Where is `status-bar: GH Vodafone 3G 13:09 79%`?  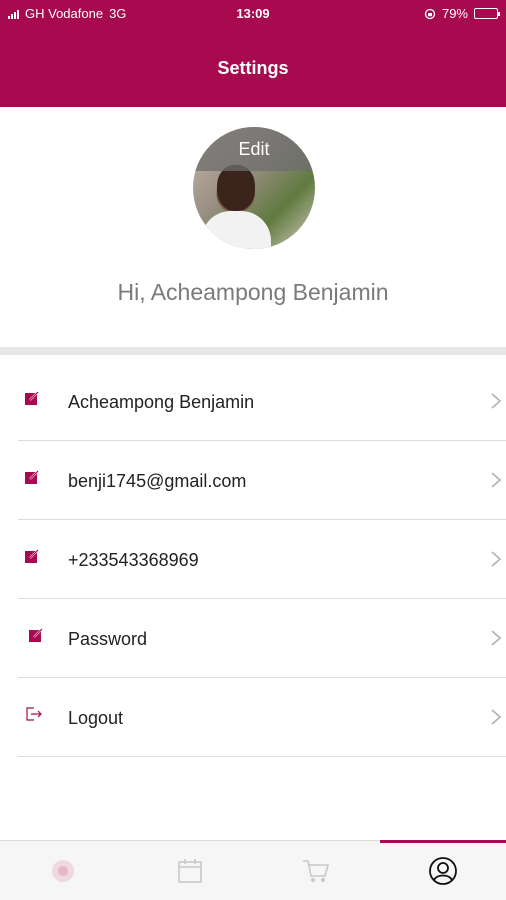
status-bar: GH Vodafone 3G 13:09 79% is located at coordinates (253, 14).